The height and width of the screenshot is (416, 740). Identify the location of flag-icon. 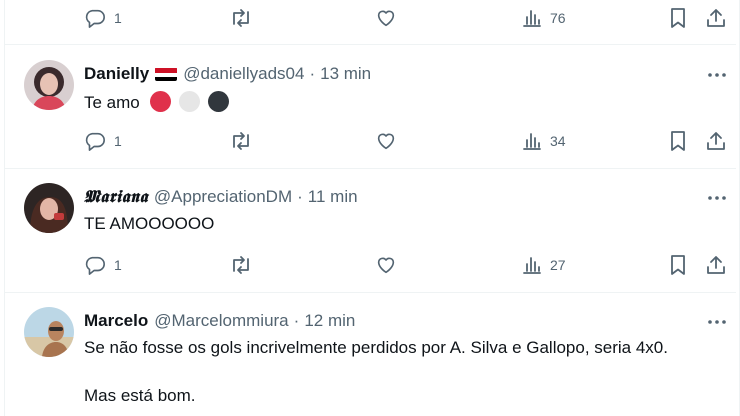
(166, 74).